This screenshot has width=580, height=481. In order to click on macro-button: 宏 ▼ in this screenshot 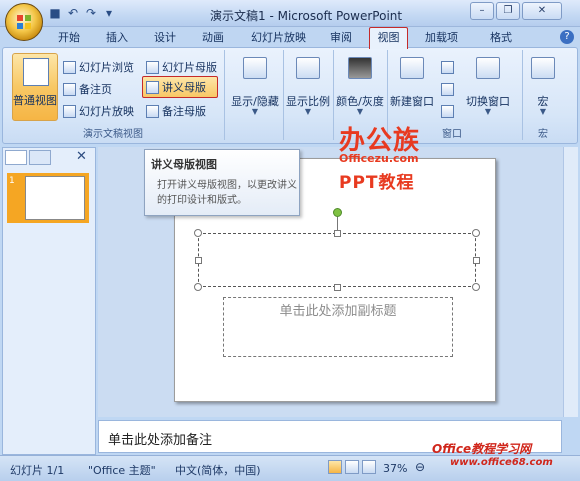, I will do `click(543, 88)`.